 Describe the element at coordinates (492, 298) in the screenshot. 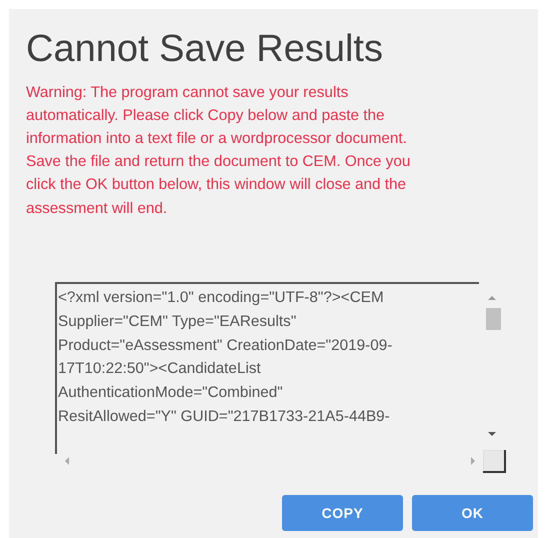

I see `scroll-up-icon` at that location.